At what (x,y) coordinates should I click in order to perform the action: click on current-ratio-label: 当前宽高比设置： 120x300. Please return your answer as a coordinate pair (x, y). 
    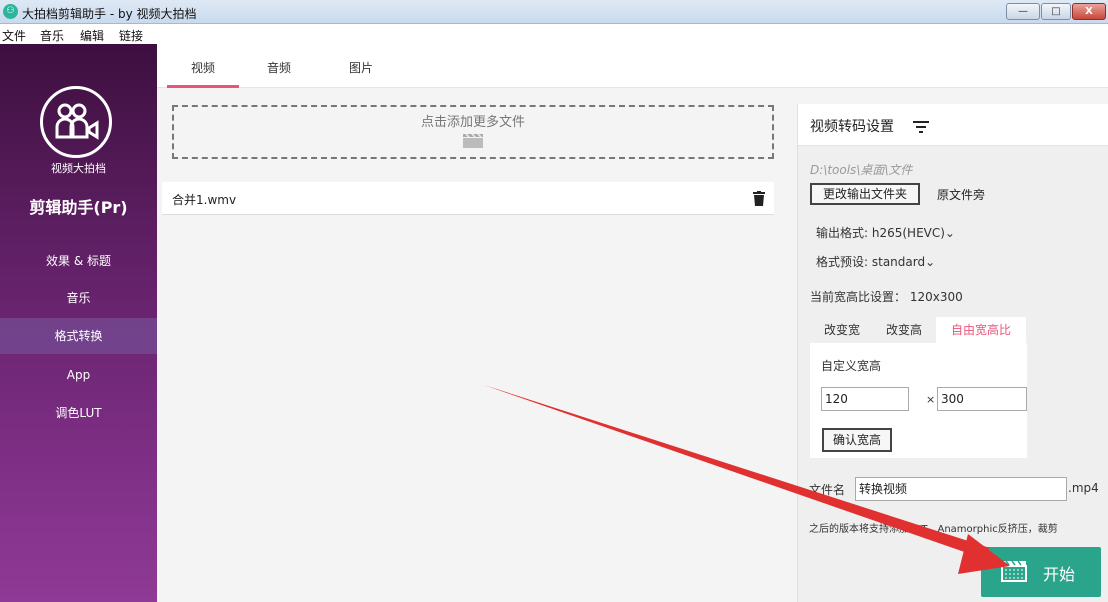
    Looking at the image, I should click on (886, 297).